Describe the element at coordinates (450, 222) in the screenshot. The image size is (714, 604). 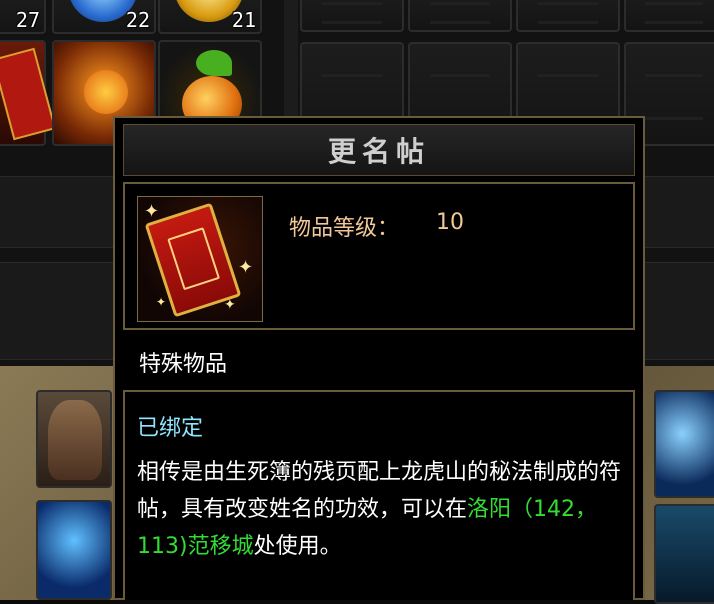
I see `item-level-value: 10` at that location.